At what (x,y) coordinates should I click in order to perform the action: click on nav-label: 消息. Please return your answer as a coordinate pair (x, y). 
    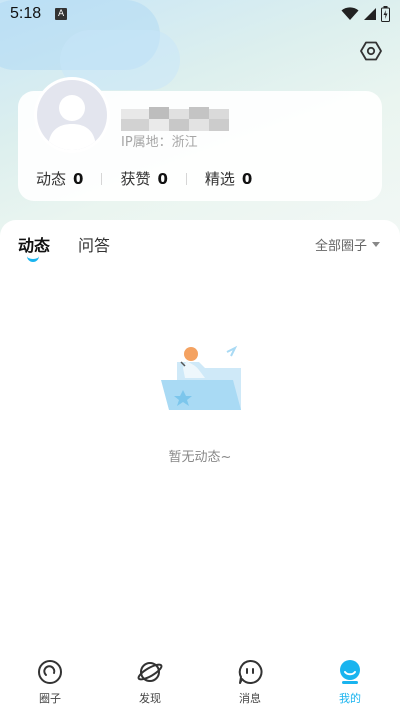
    Looking at the image, I should click on (250, 698).